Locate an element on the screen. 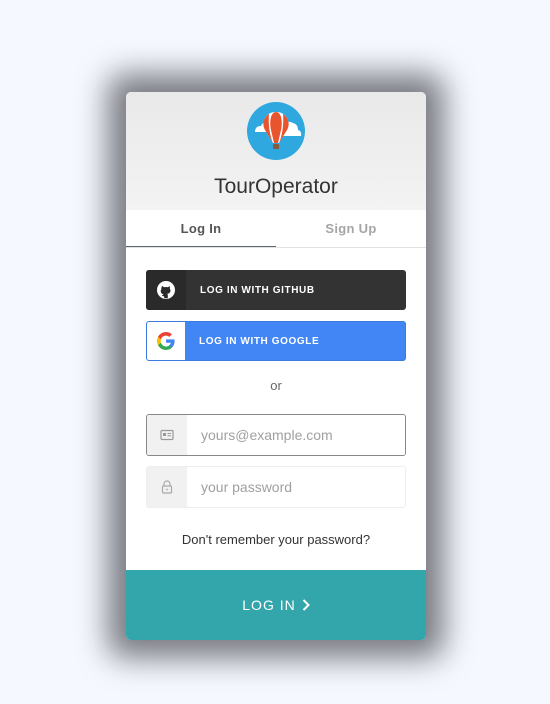 The image size is (550, 704). chevron-right-icon is located at coordinates (306, 605).